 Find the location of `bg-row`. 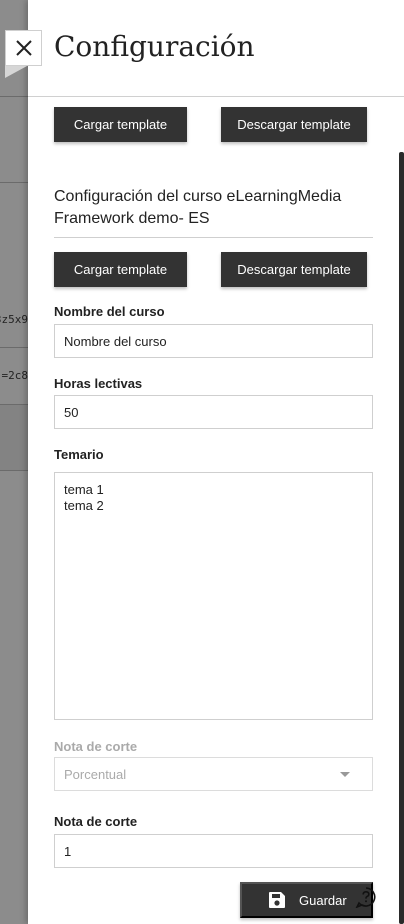

bg-row is located at coordinates (14, 437).